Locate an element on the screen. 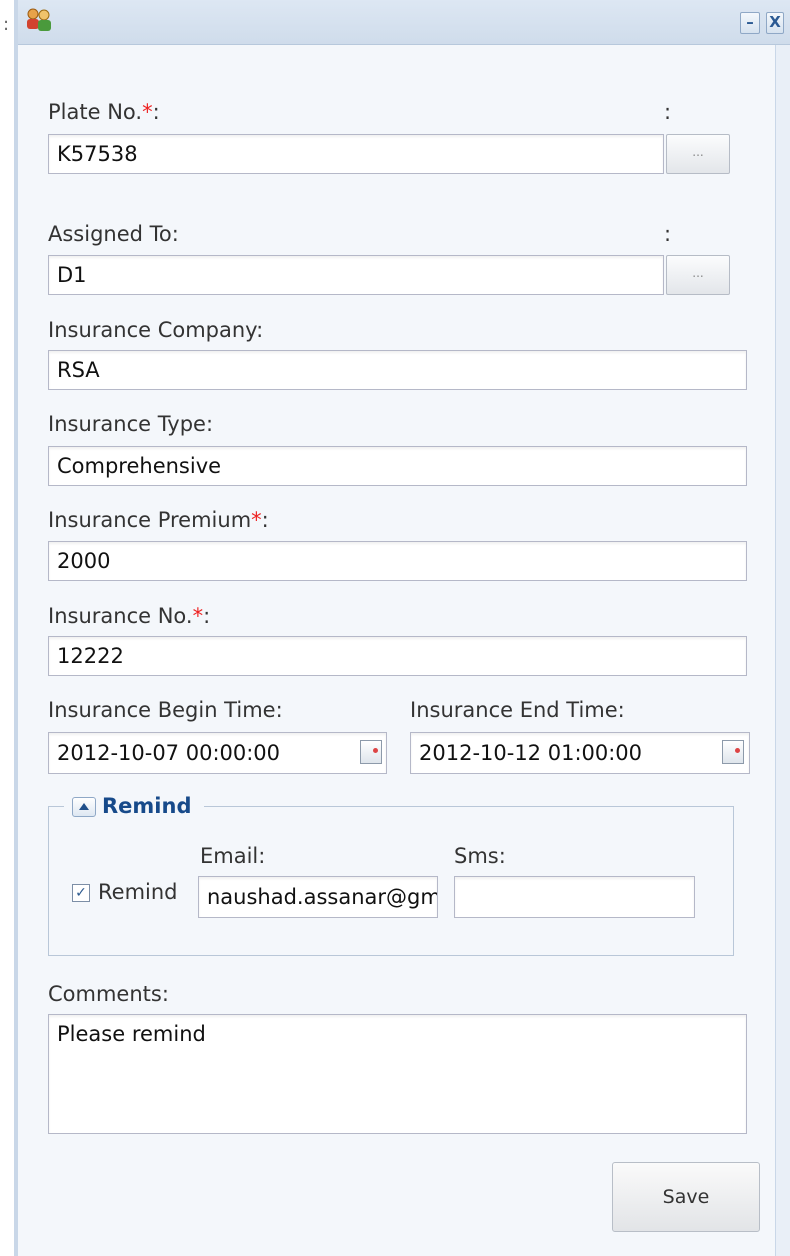 The image size is (790, 1256). save-button: Save is located at coordinates (686, 1197).